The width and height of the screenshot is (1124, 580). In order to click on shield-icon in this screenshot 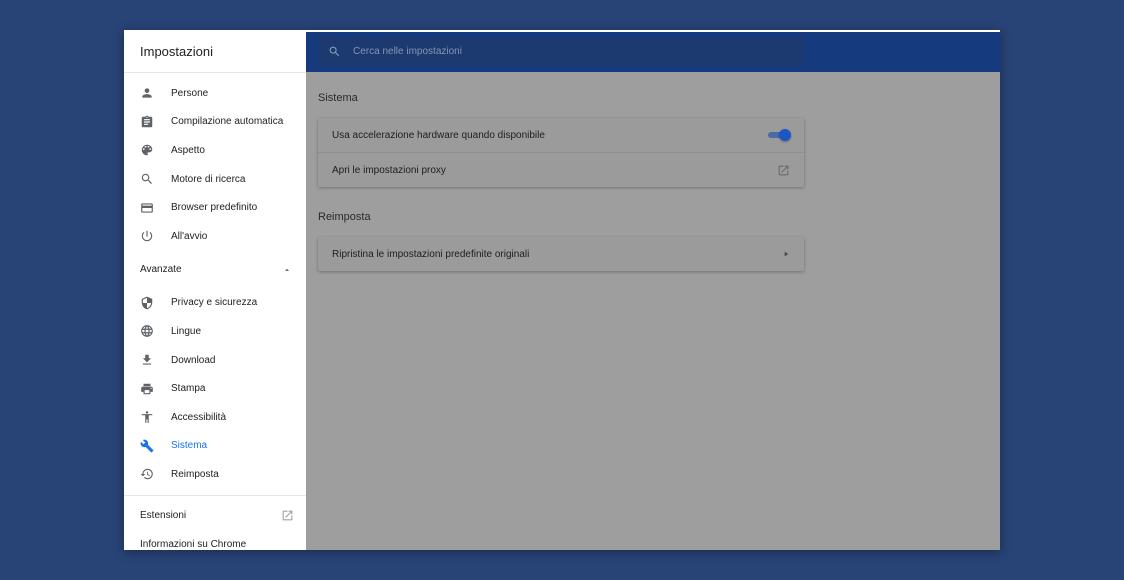, I will do `click(147, 303)`.